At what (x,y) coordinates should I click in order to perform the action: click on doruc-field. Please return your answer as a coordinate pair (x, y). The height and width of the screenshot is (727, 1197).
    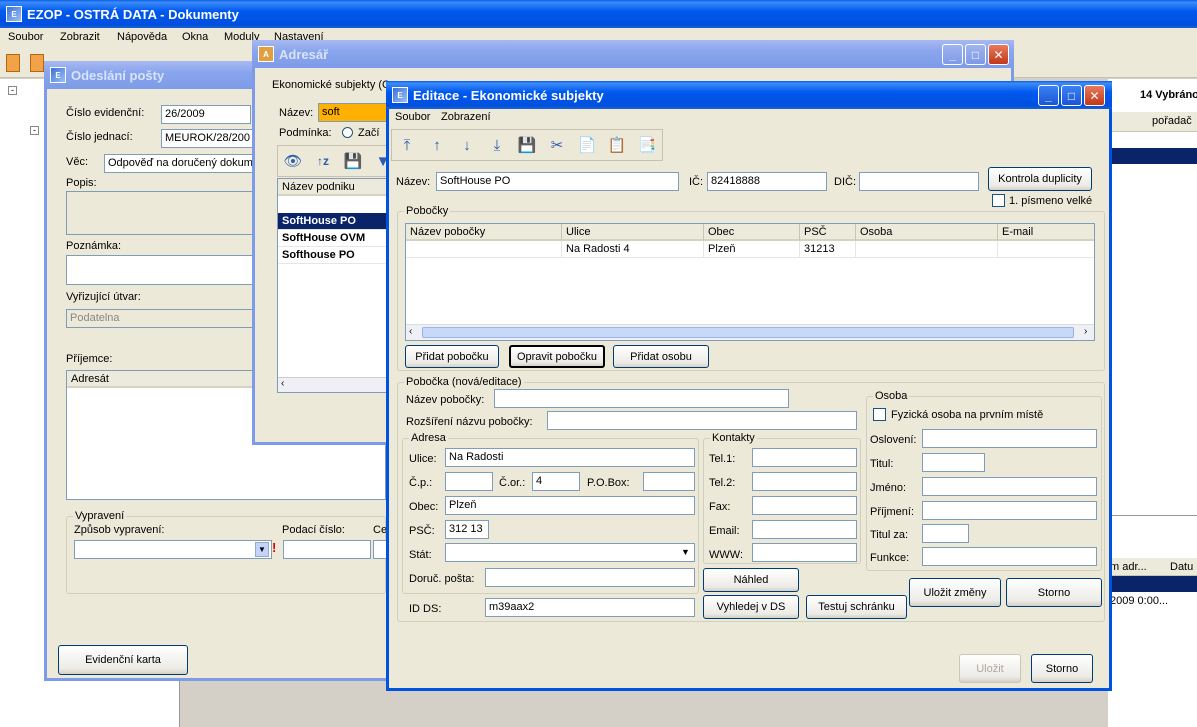
    Looking at the image, I should click on (590, 577).